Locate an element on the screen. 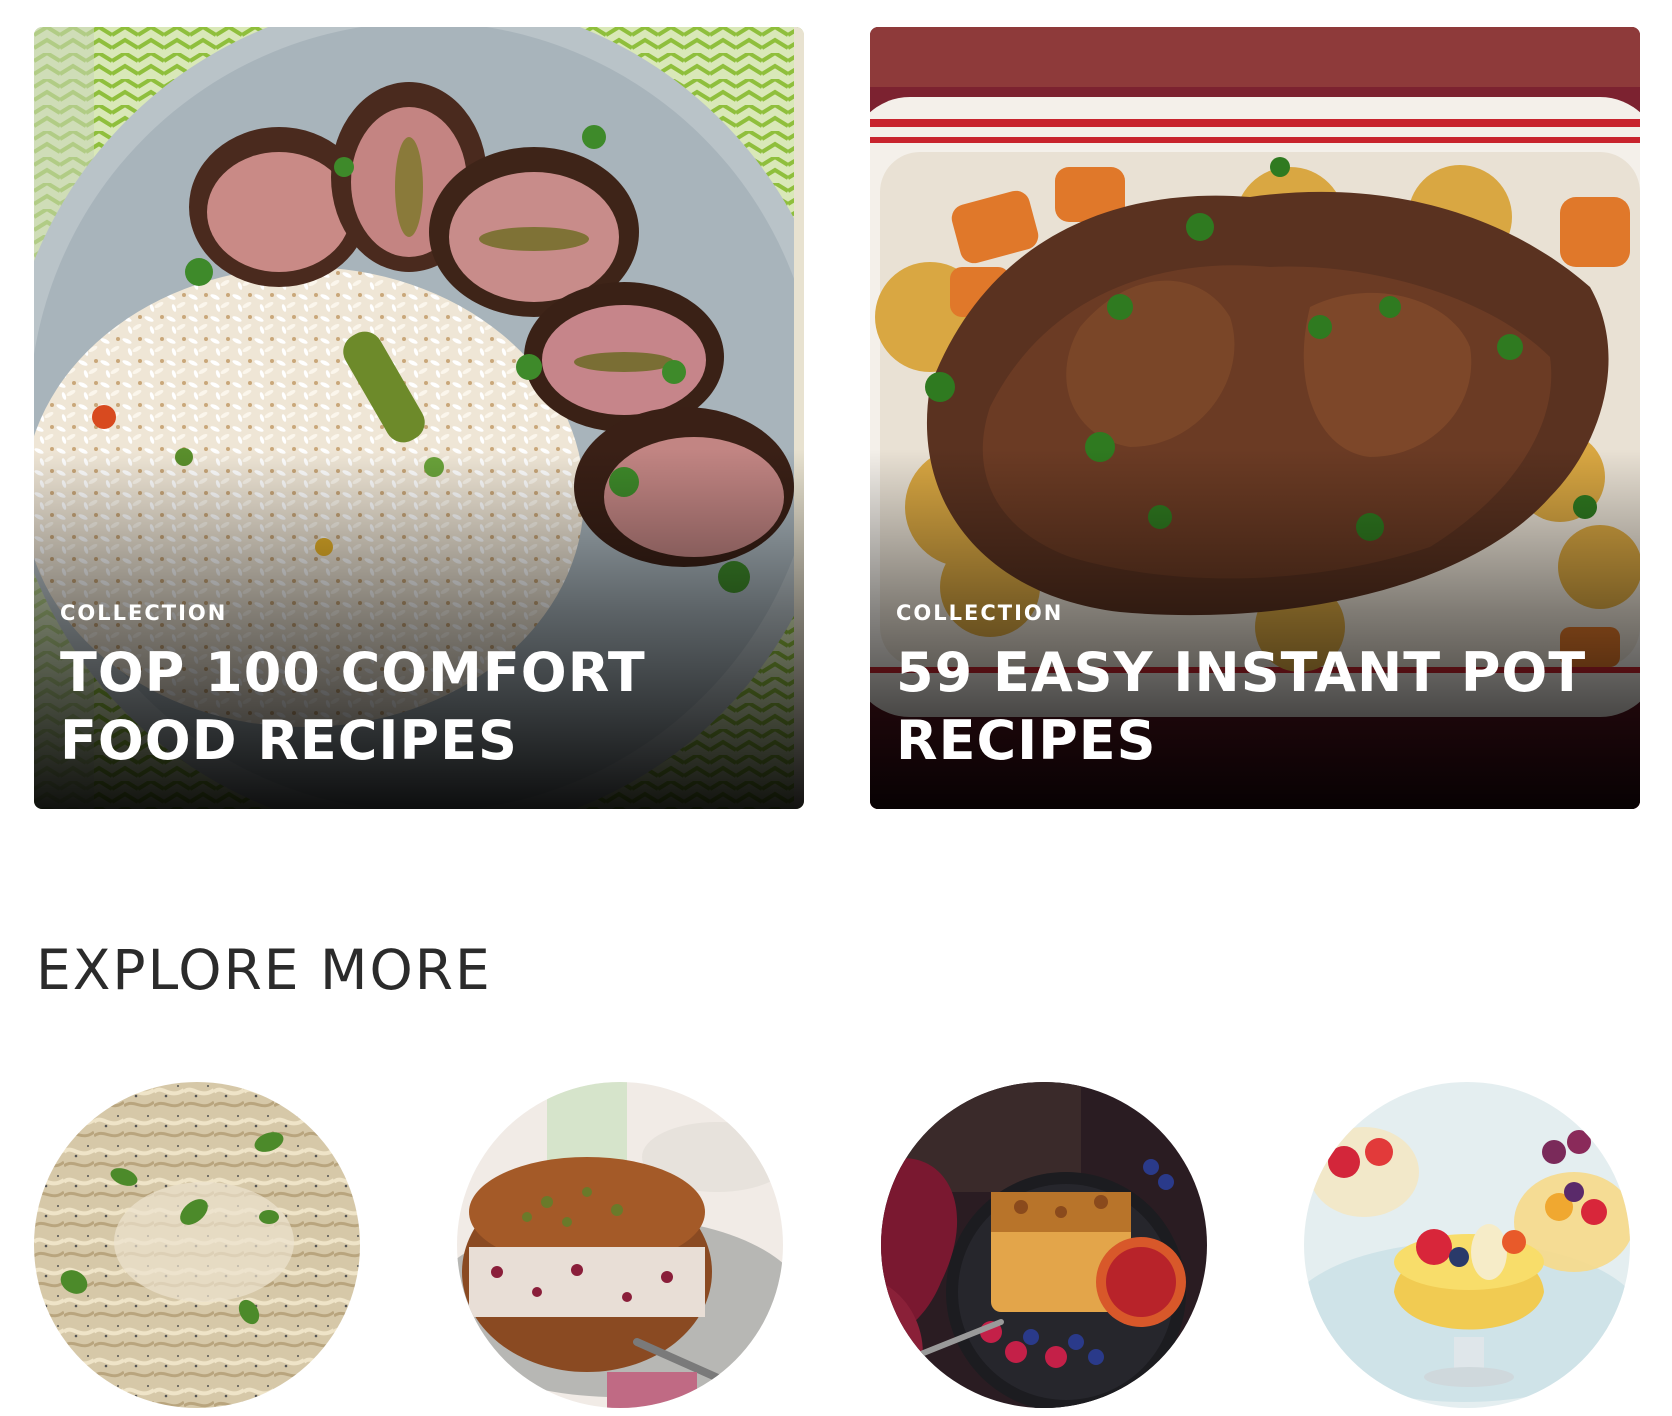 The height and width of the screenshot is (1416, 1672). explore-photo-fruit-salad is located at coordinates (1467, 1245).